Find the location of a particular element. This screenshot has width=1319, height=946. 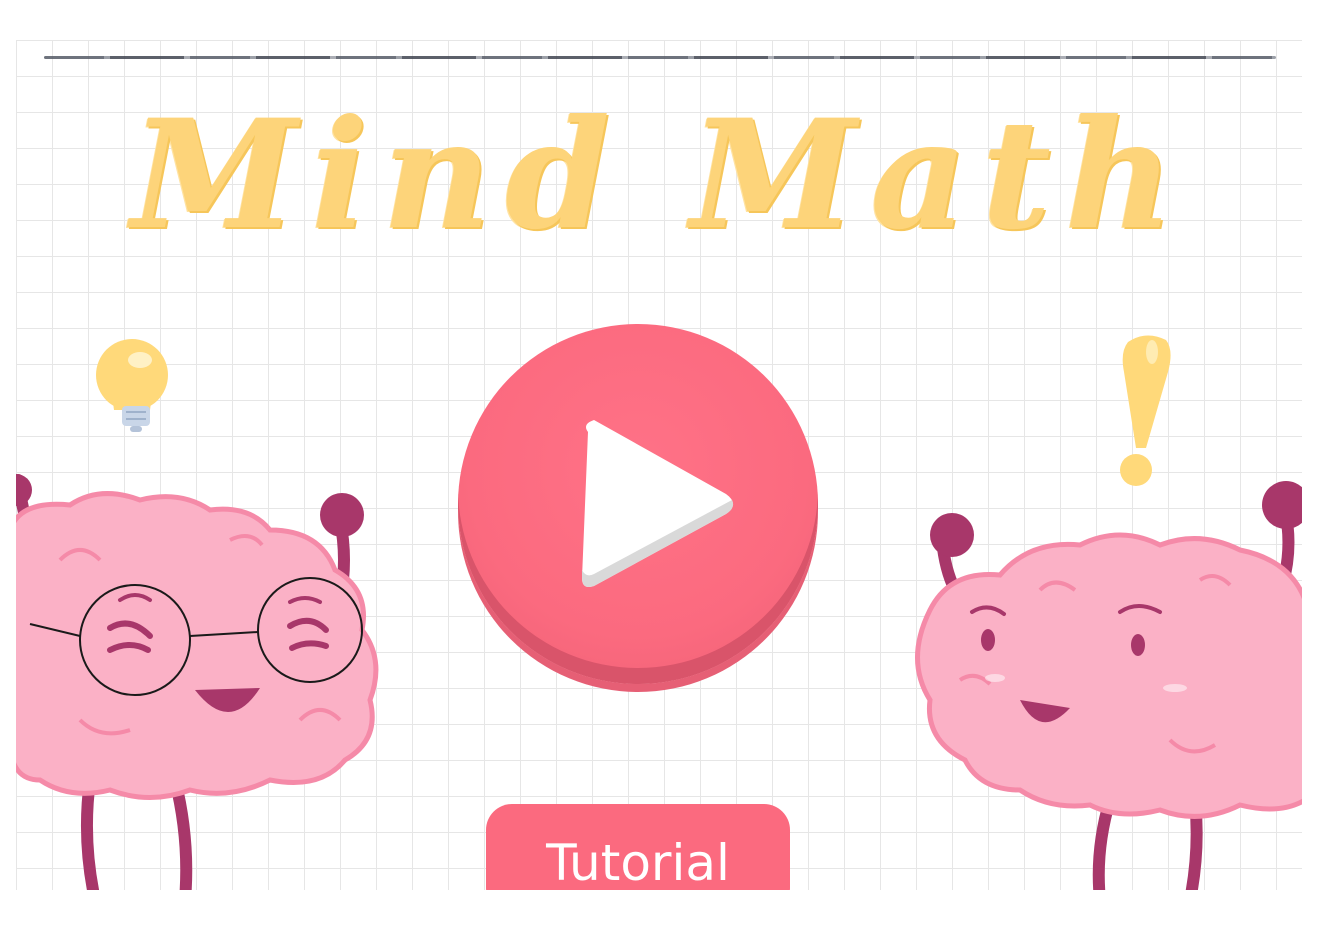

sketch-top-line is located at coordinates (660, 57).